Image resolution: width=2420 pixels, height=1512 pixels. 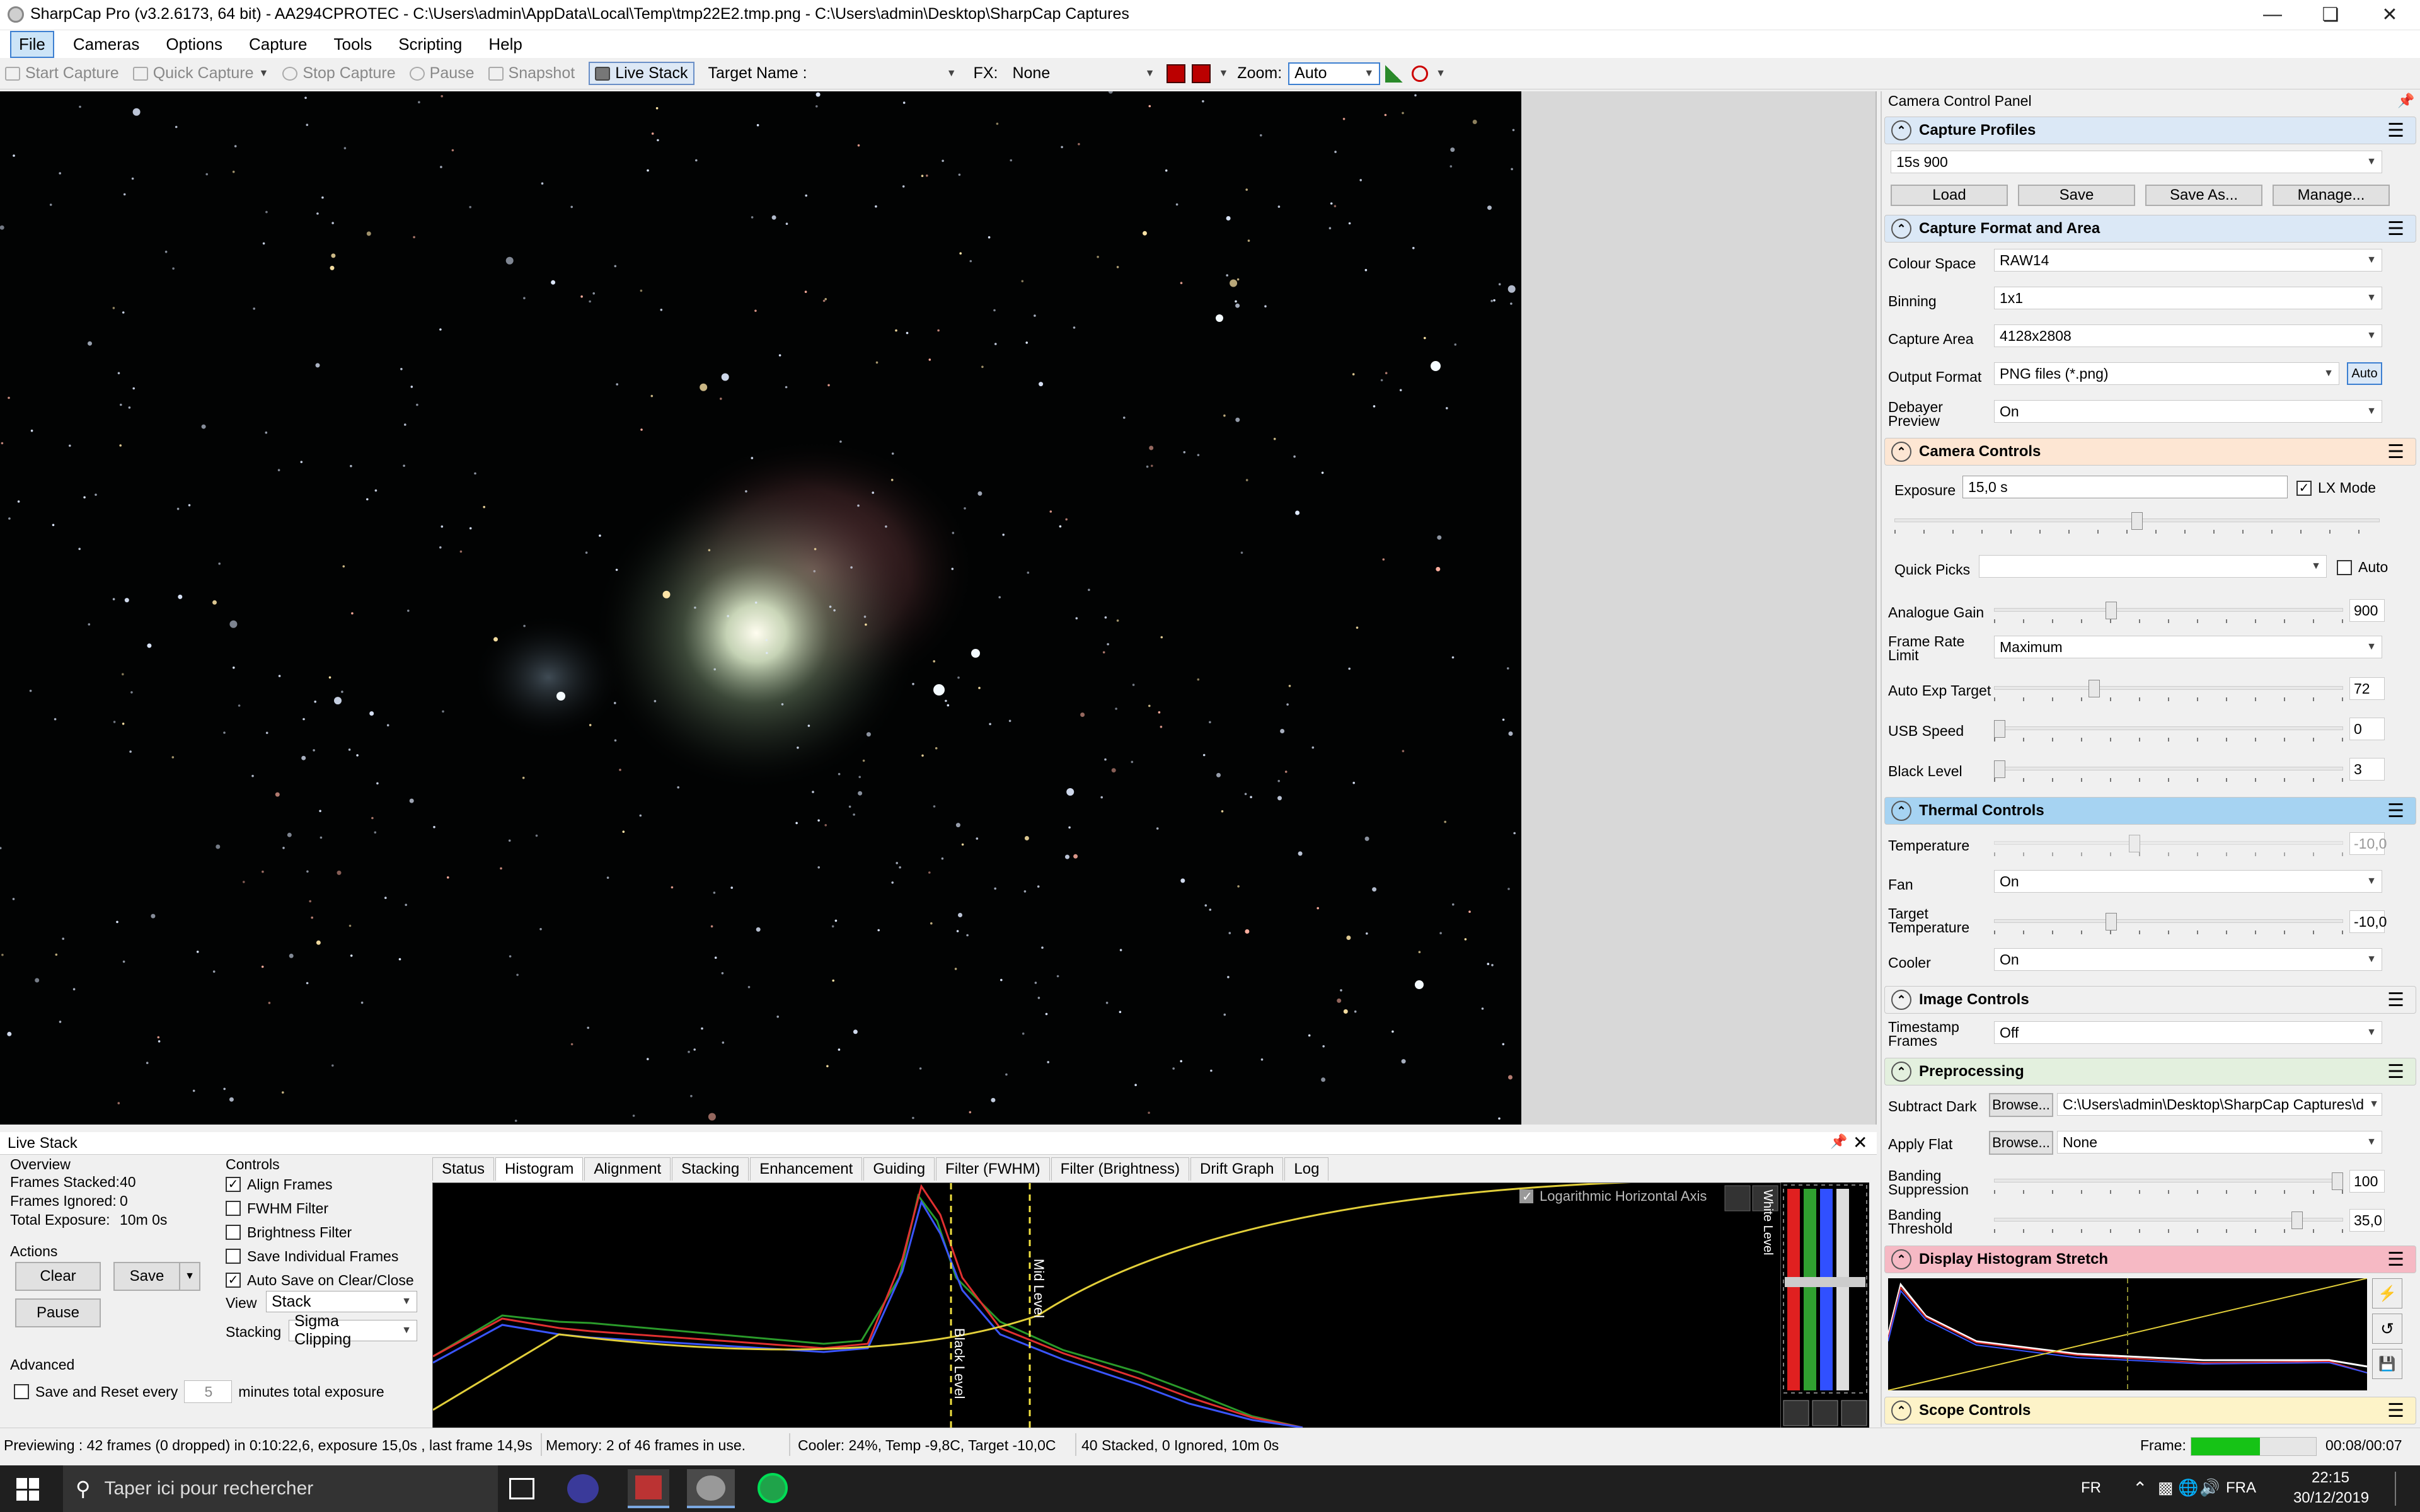 What do you see at coordinates (342, 1301) in the screenshot?
I see `view-select: Stack ▼` at bounding box center [342, 1301].